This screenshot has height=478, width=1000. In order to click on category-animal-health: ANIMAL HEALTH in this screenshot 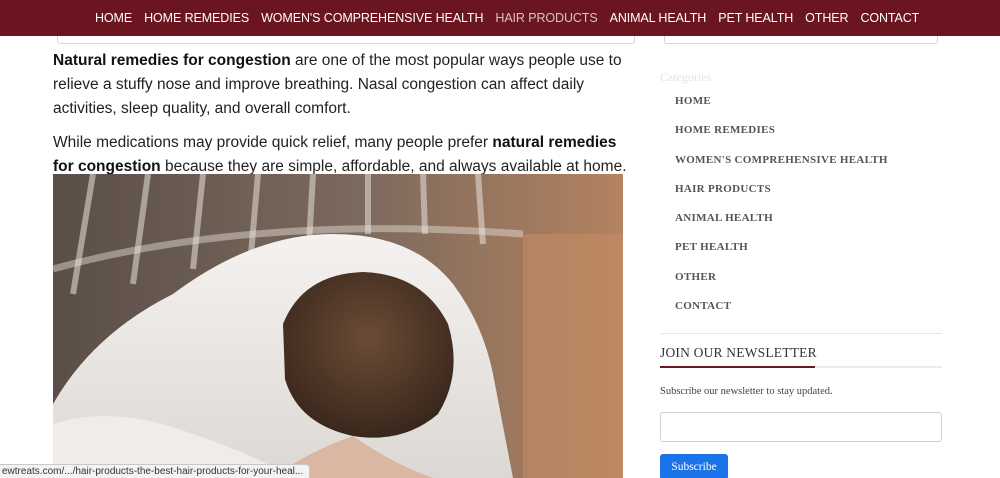, I will do `click(808, 224)`.